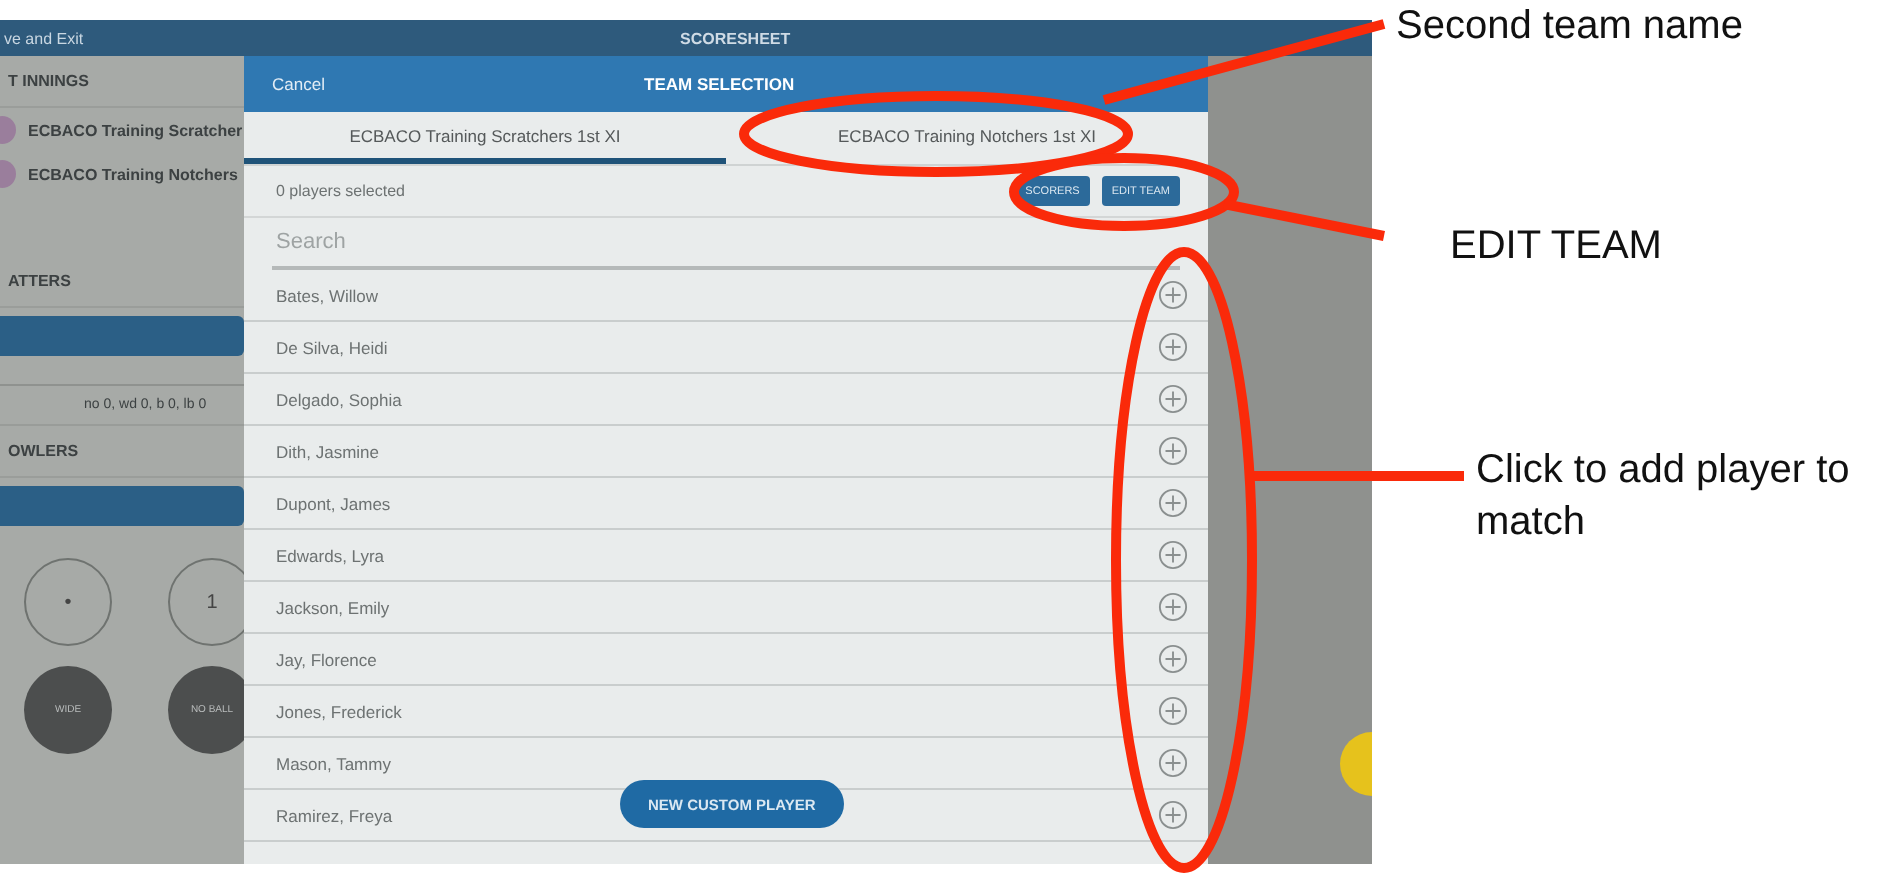 This screenshot has width=1888, height=878. Describe the element at coordinates (327, 295) in the screenshot. I see `player-name: Bates, Willow` at that location.